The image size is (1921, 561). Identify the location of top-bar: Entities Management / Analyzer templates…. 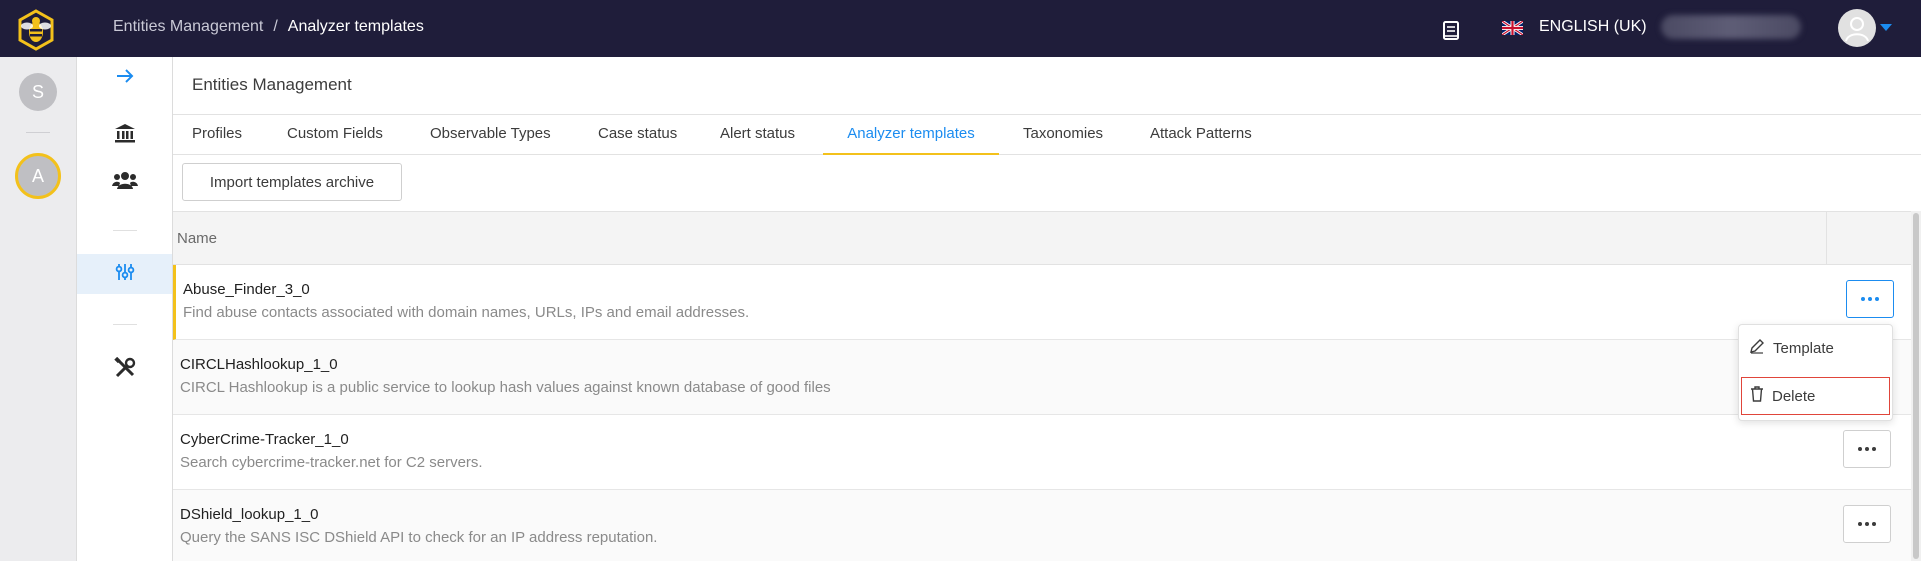
(960, 28).